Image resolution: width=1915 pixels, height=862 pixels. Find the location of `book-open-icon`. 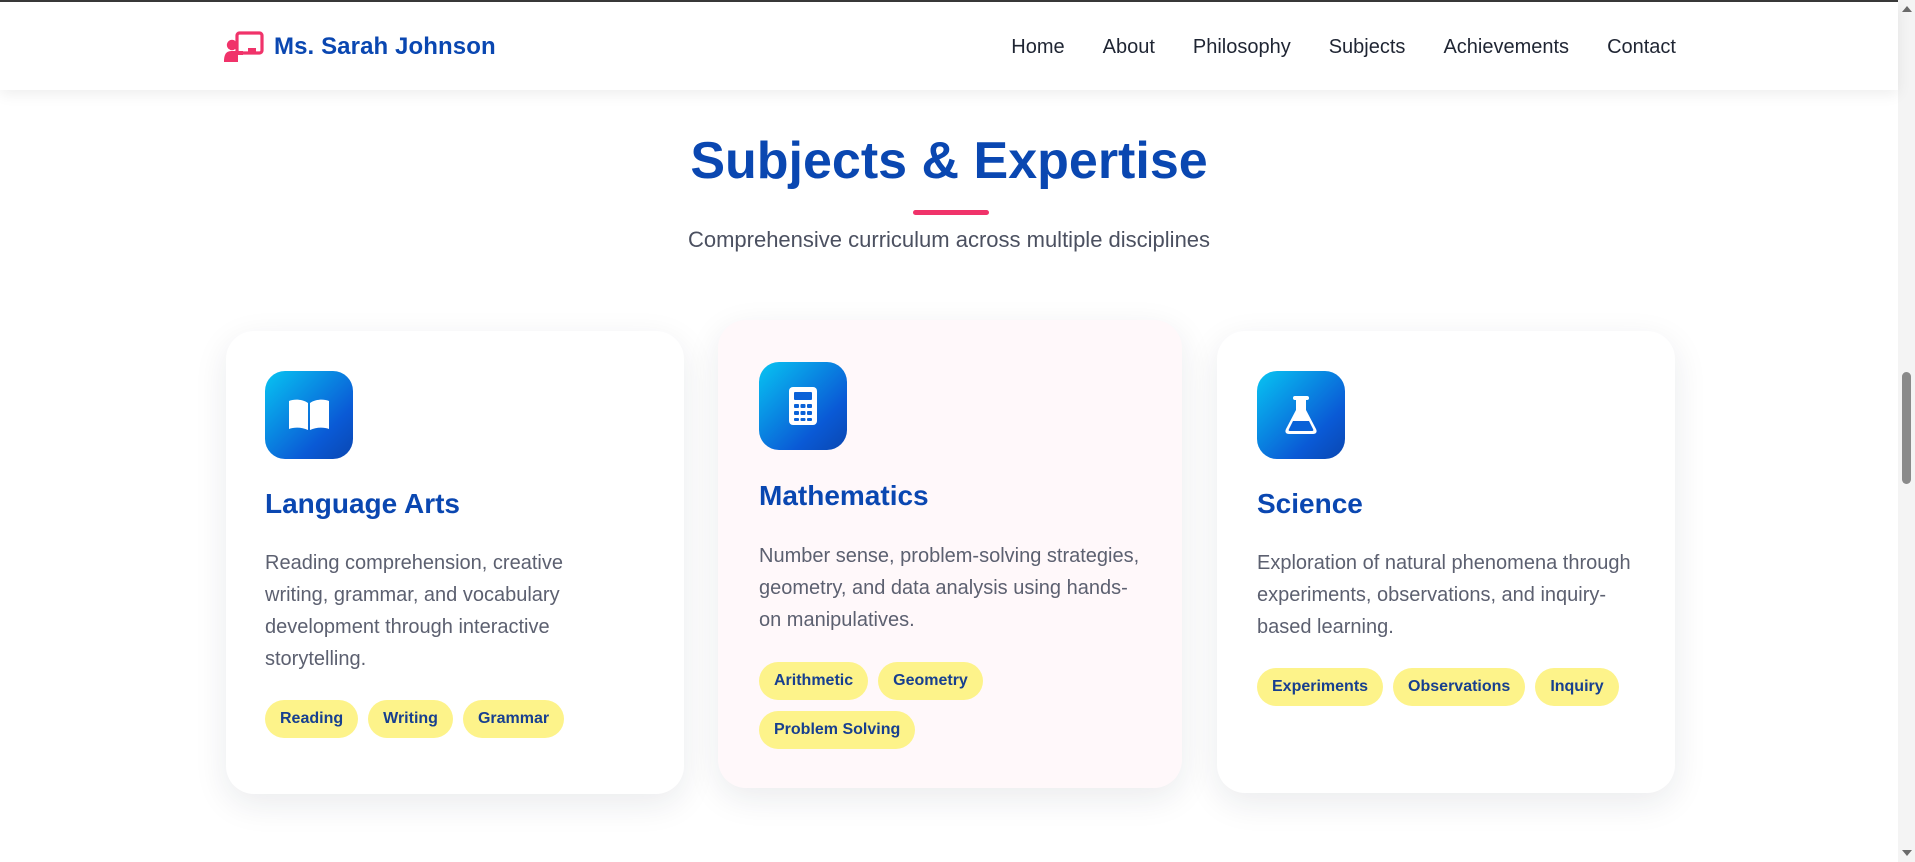

book-open-icon is located at coordinates (309, 414).